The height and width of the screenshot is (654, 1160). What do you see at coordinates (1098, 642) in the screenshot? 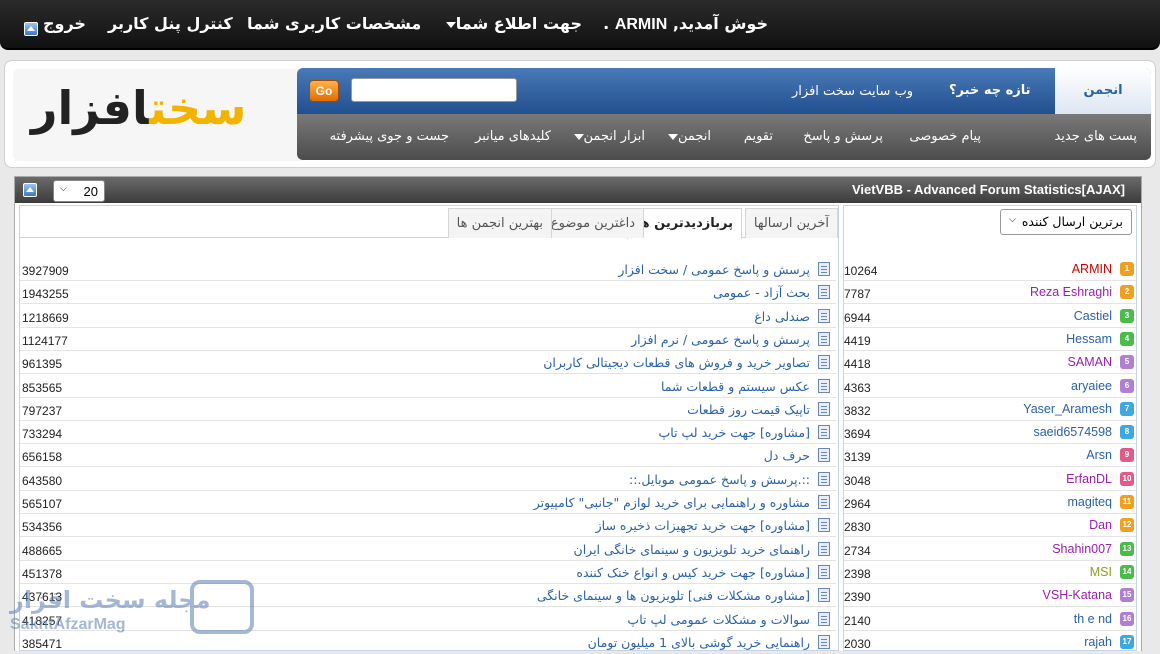
I see `poster-name-link: rajah` at bounding box center [1098, 642].